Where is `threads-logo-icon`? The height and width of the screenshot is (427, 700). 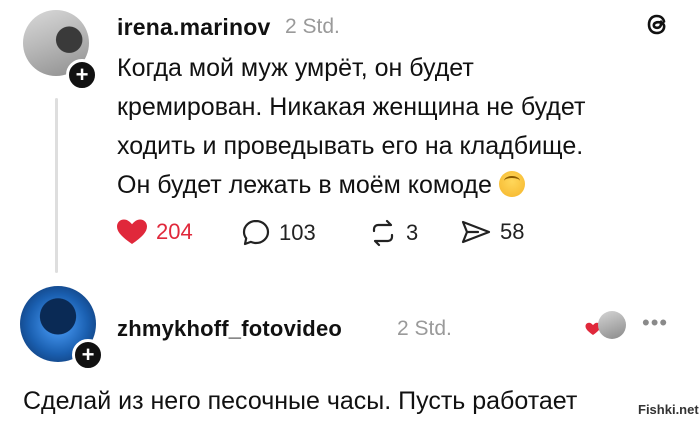 threads-logo-icon is located at coordinates (657, 24).